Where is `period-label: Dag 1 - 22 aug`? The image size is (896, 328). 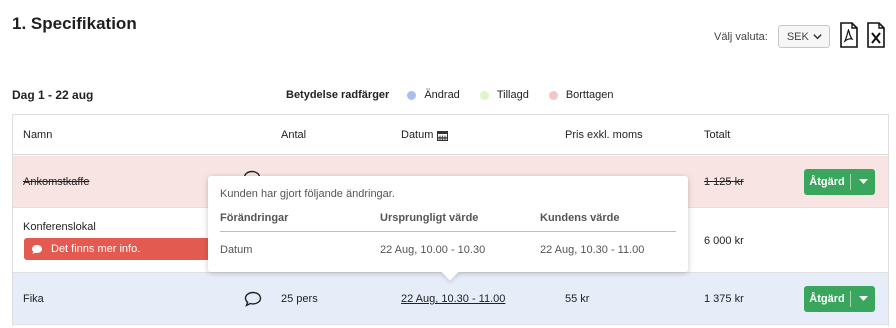 period-label: Dag 1 - 22 aug is located at coordinates (53, 95).